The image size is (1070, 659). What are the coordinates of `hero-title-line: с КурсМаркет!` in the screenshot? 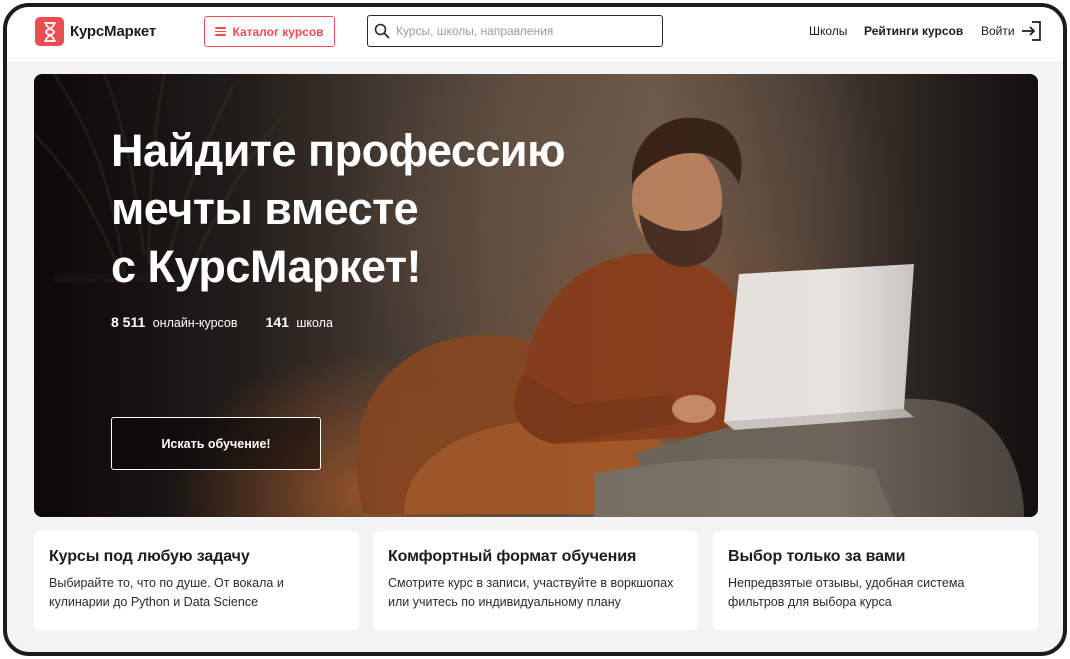 It's located at (266, 266).